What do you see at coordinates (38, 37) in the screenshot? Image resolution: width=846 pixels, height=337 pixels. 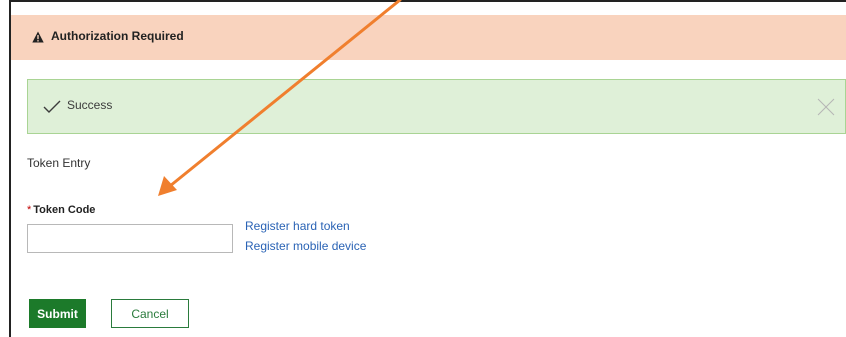 I see `warning-icon` at bounding box center [38, 37].